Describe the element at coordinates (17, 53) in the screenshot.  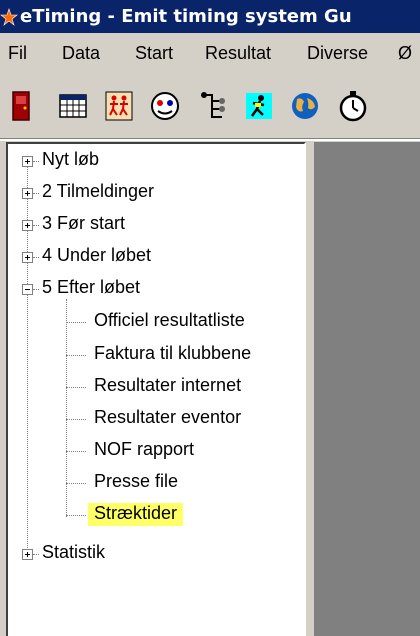
I see `menu-fil: Fil` at that location.